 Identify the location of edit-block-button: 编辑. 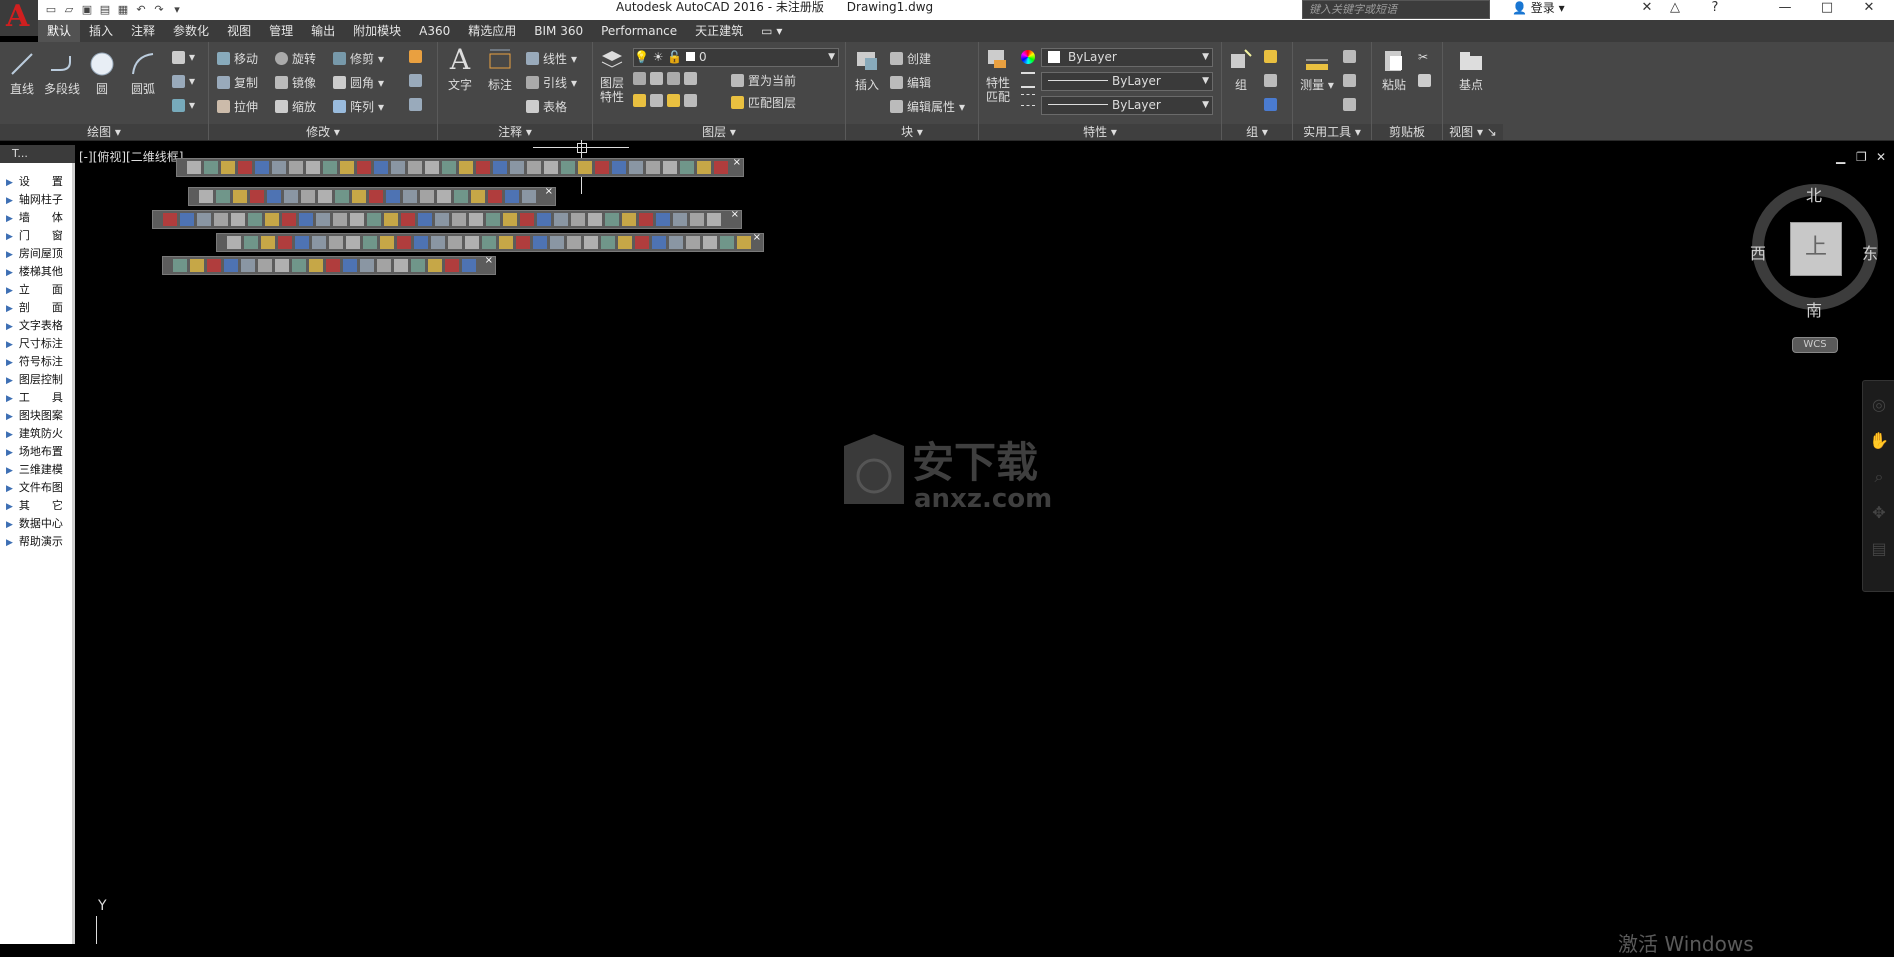
(910, 82).